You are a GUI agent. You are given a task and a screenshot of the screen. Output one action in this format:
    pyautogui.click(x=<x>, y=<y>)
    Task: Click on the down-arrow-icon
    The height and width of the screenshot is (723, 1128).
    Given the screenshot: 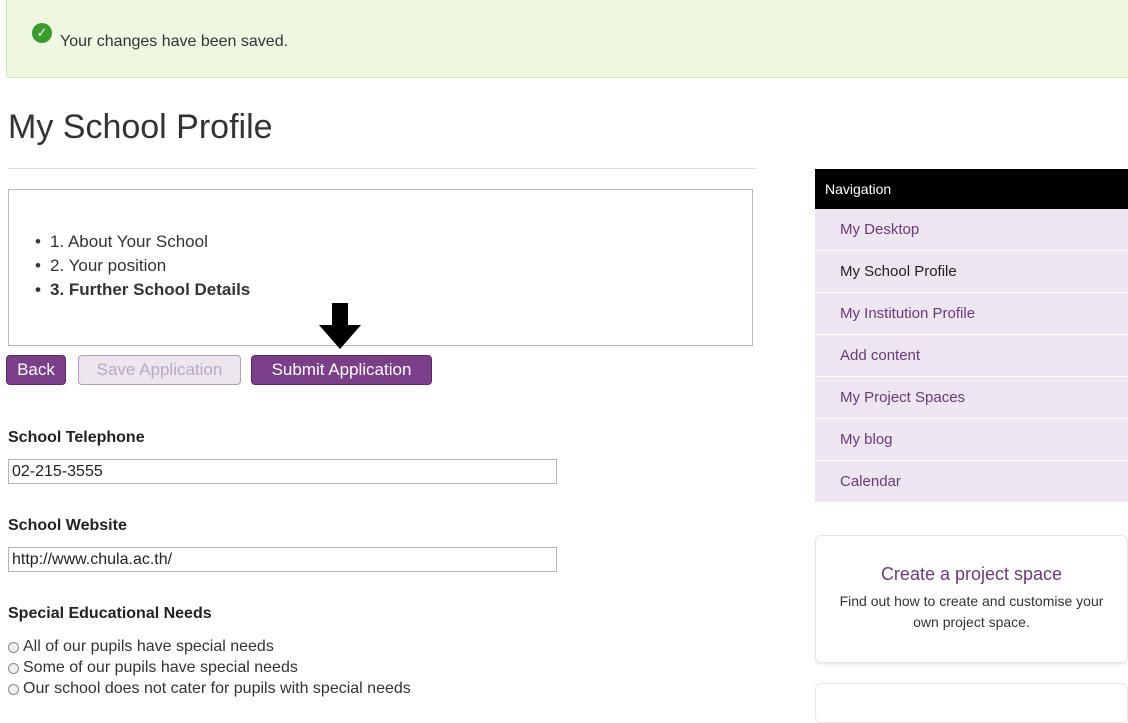 What is the action you would take?
    pyautogui.click(x=340, y=326)
    